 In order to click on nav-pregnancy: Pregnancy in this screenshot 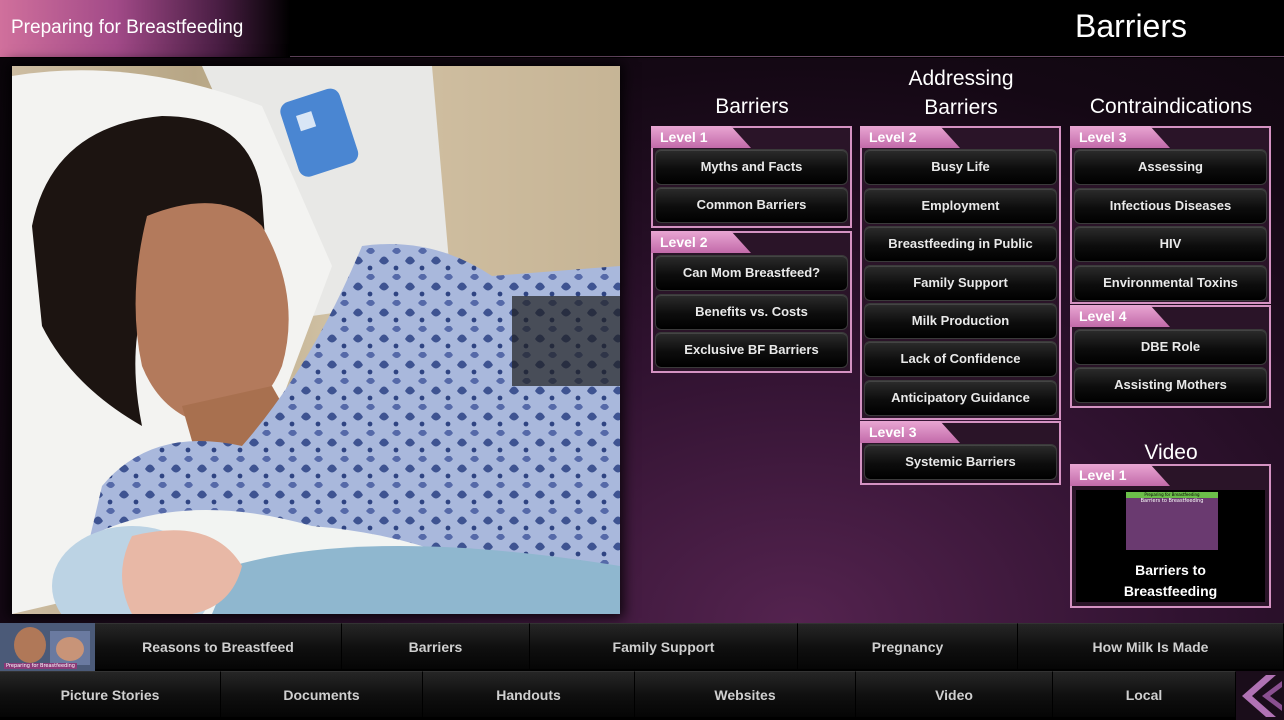, I will do `click(908, 646)`.